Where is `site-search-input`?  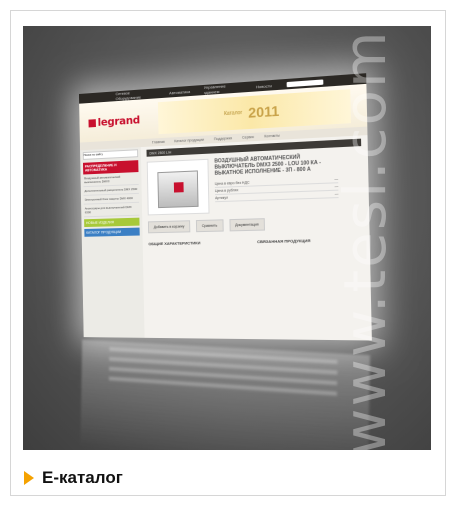
site-search-input is located at coordinates (304, 83).